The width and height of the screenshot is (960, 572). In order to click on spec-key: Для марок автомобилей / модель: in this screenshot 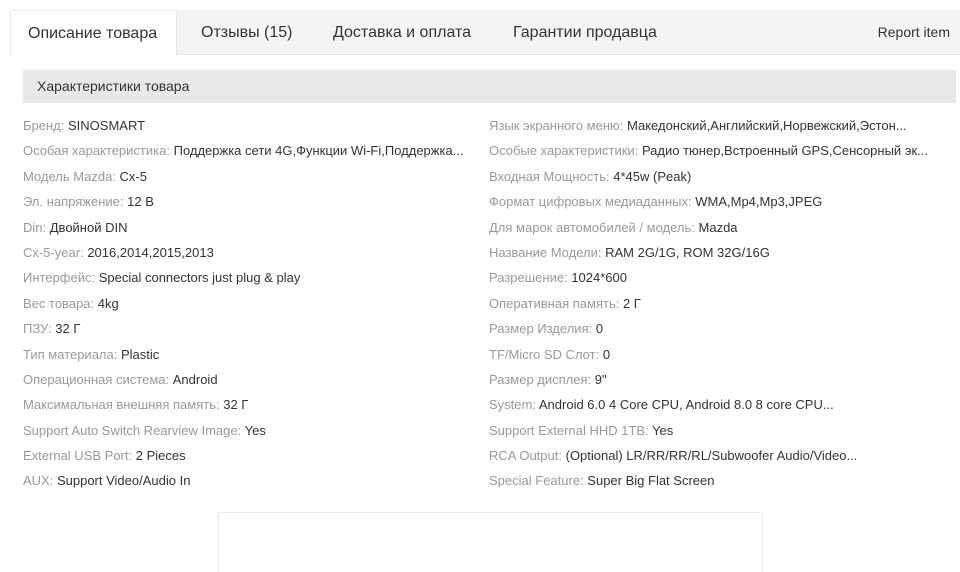, I will do `click(592, 227)`.